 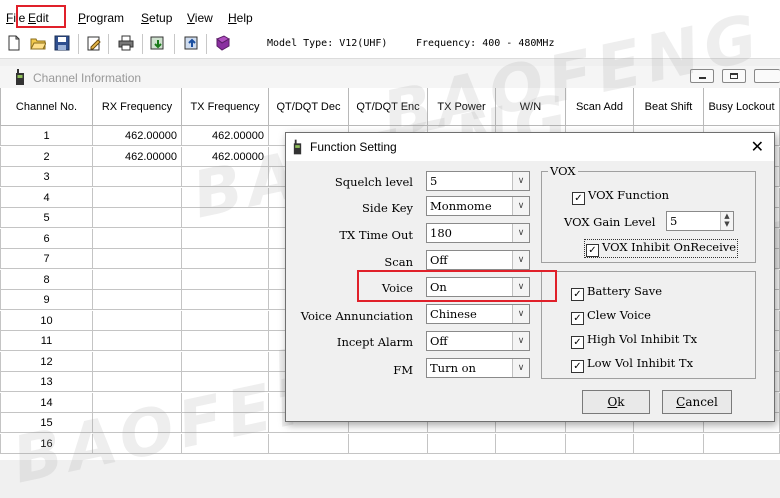 I want to click on close-icon: ✕, so click(x=757, y=147).